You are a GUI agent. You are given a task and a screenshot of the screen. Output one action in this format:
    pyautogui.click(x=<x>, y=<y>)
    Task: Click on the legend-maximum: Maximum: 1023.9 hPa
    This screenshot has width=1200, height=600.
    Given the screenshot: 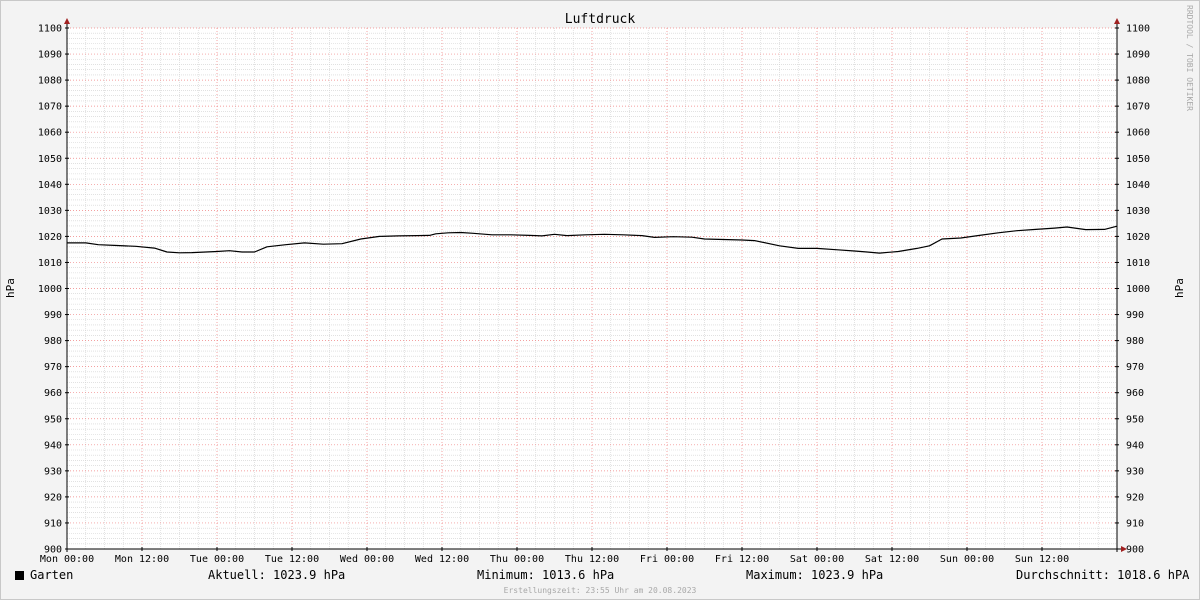 What is the action you would take?
    pyautogui.click(x=815, y=575)
    